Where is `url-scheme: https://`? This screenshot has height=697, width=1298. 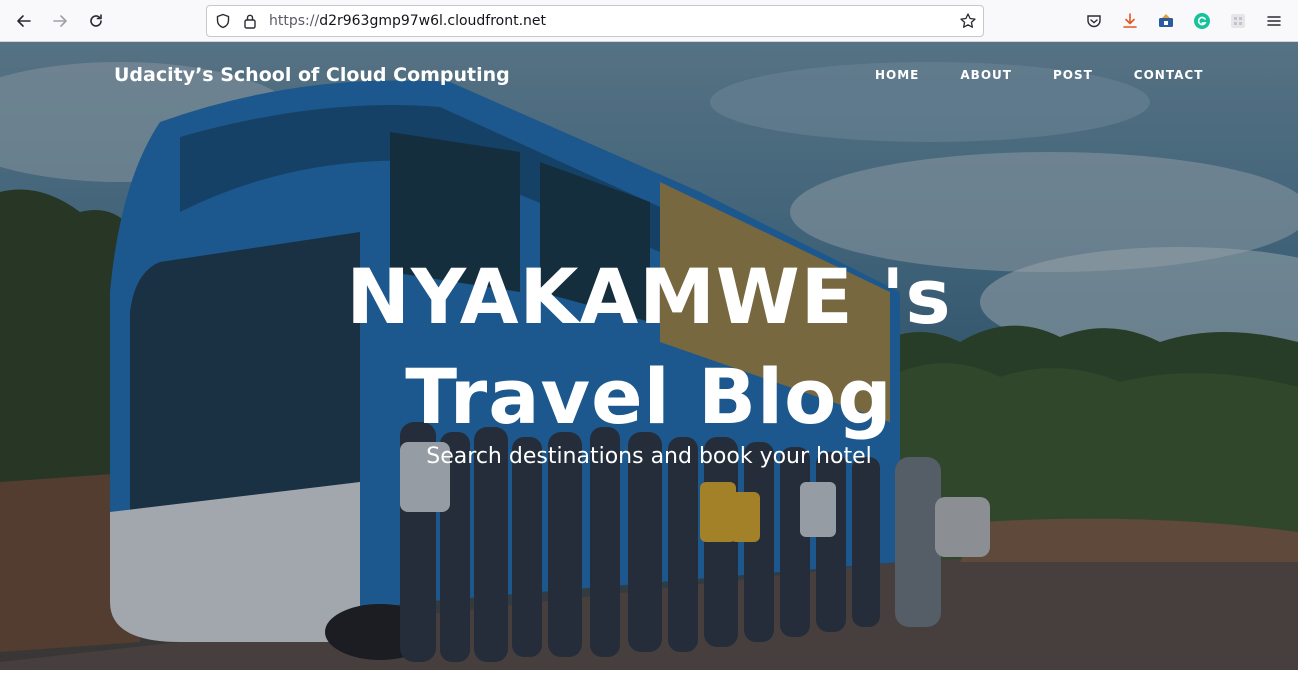
url-scheme: https:// is located at coordinates (294, 21).